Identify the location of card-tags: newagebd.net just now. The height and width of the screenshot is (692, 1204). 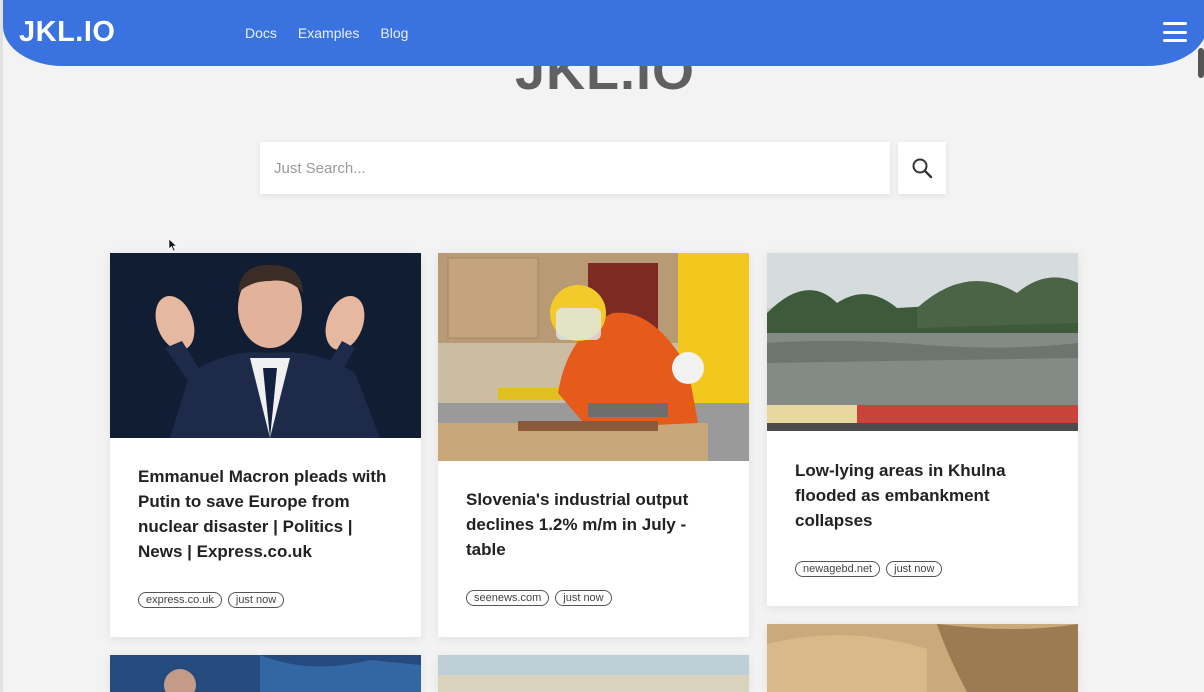
(922, 569).